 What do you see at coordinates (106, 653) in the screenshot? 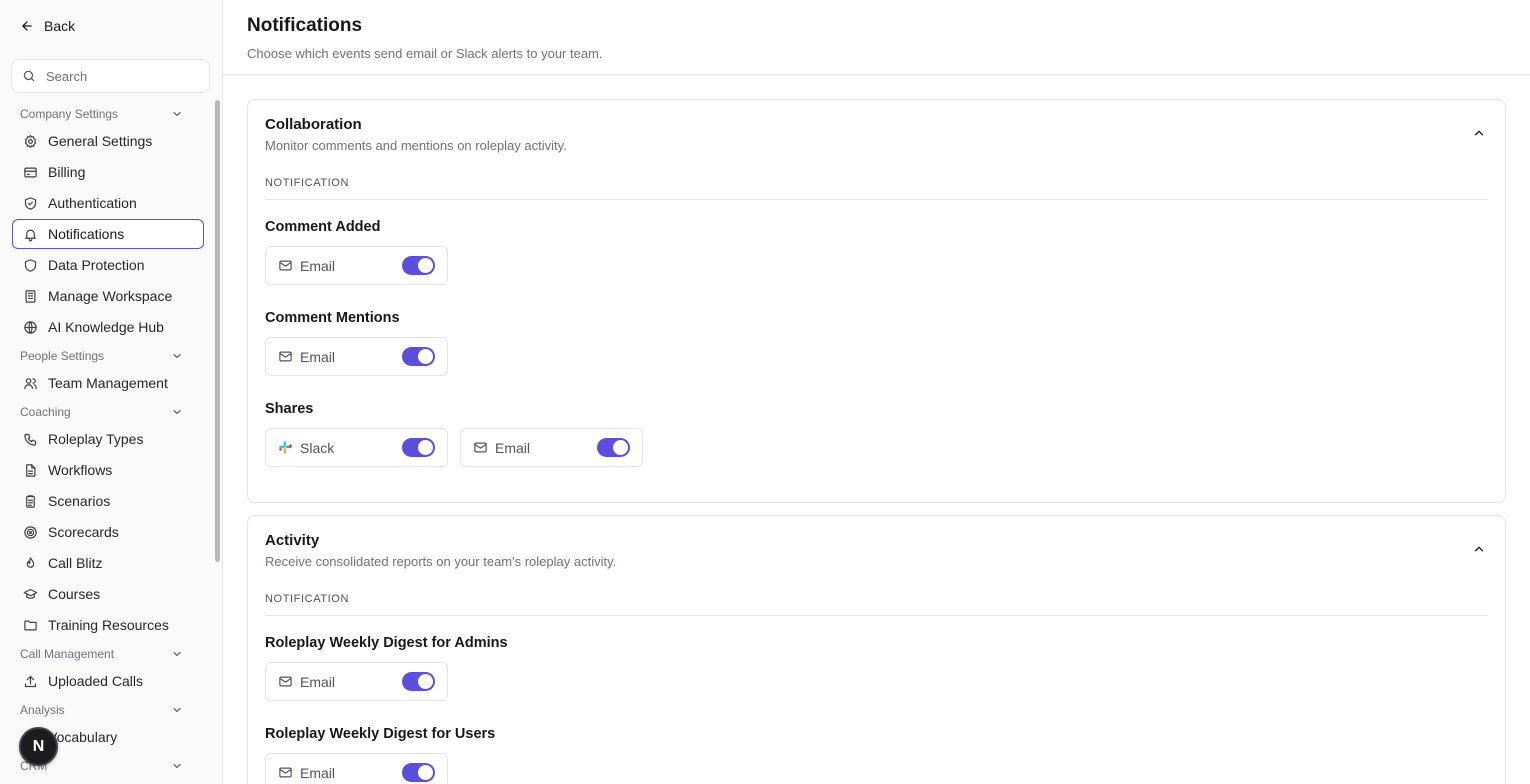
I see `sidebar-group-call-management: Call Management` at bounding box center [106, 653].